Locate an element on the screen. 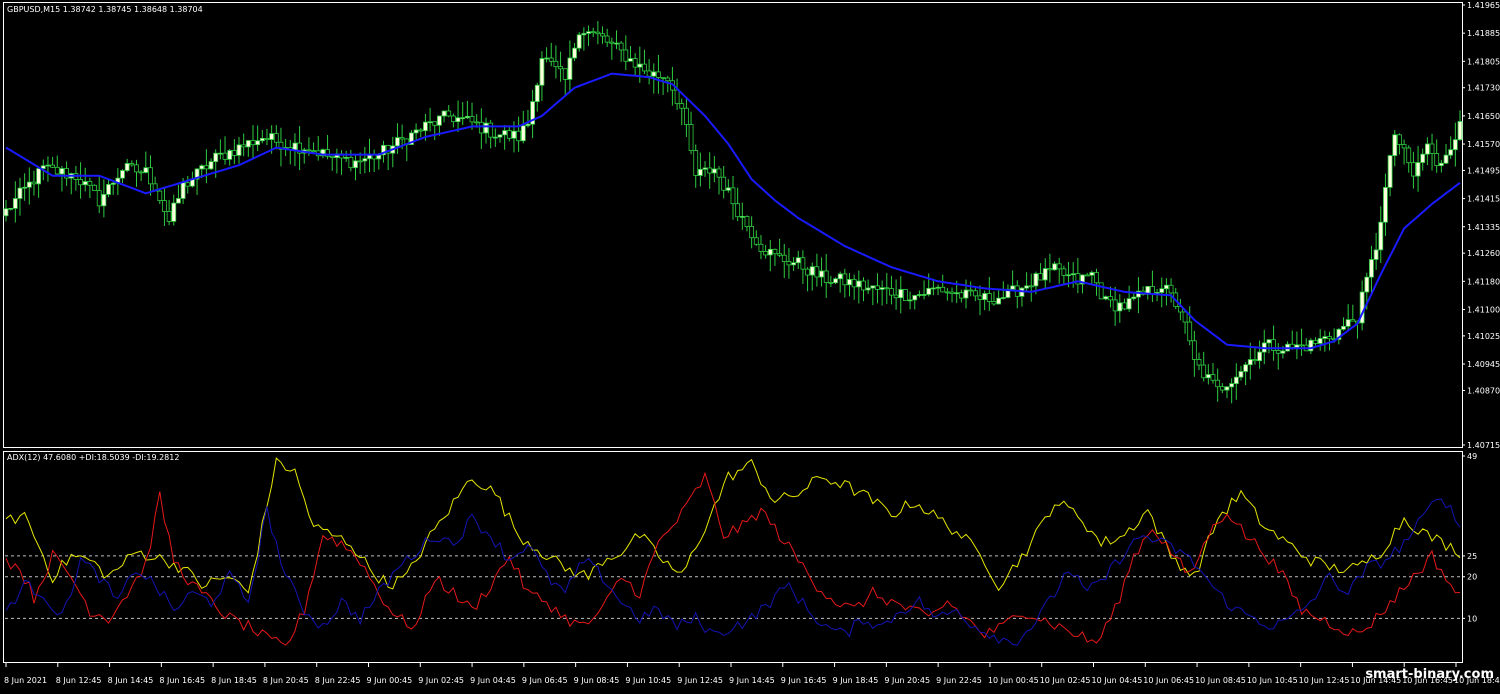  time-tick-label: 8 Jun 2021 is located at coordinates (25, 680).